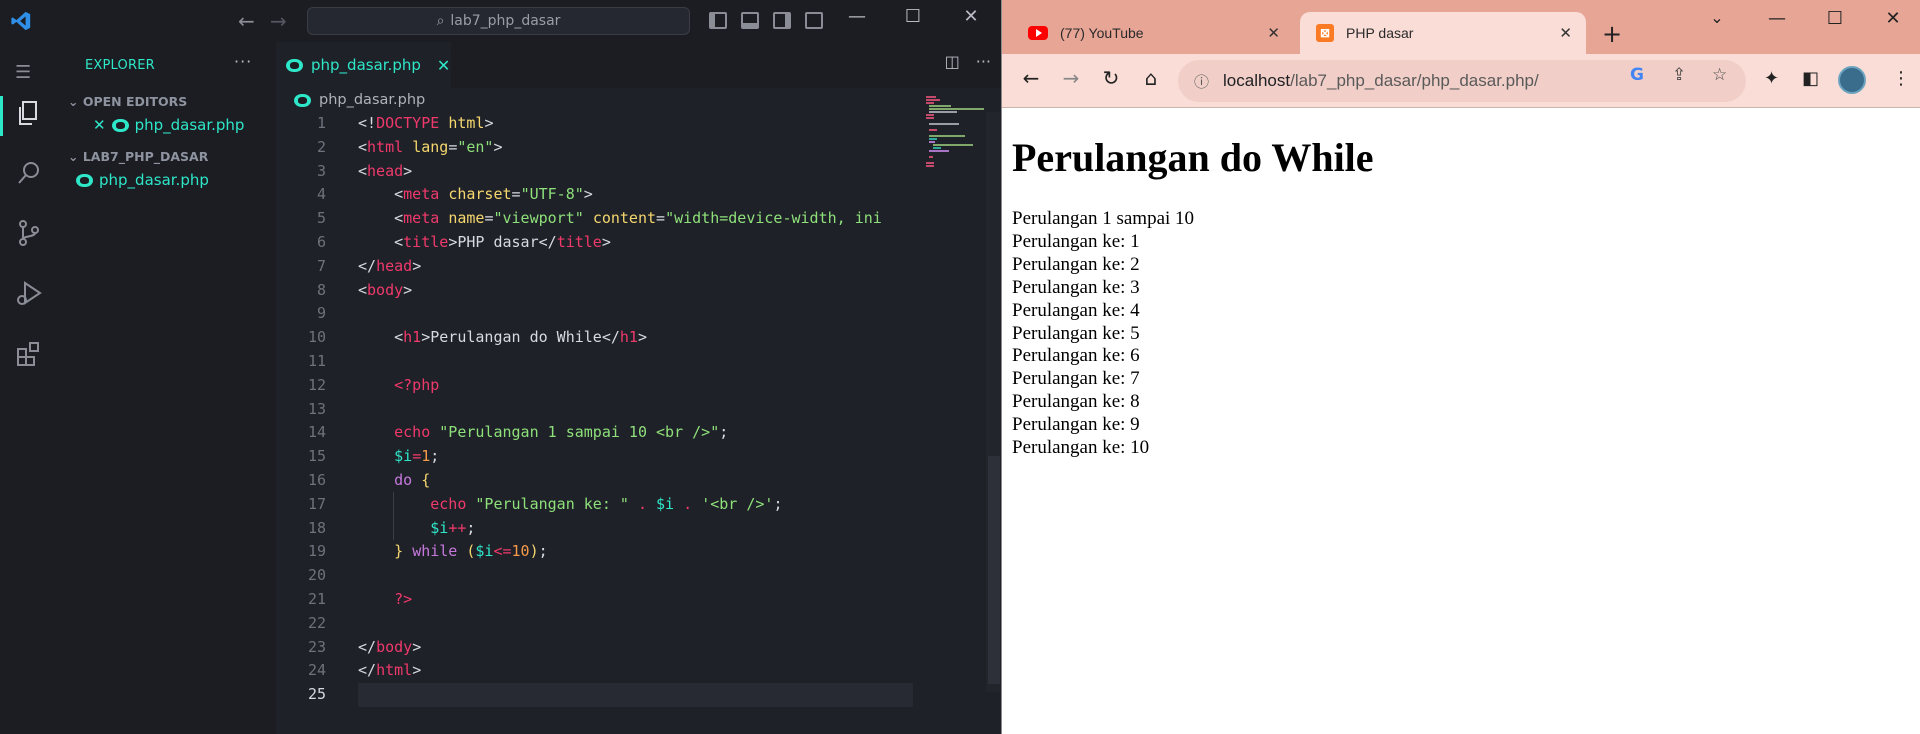 The image size is (1920, 734). I want to click on tab-search-icon: ⌄, so click(1717, 17).